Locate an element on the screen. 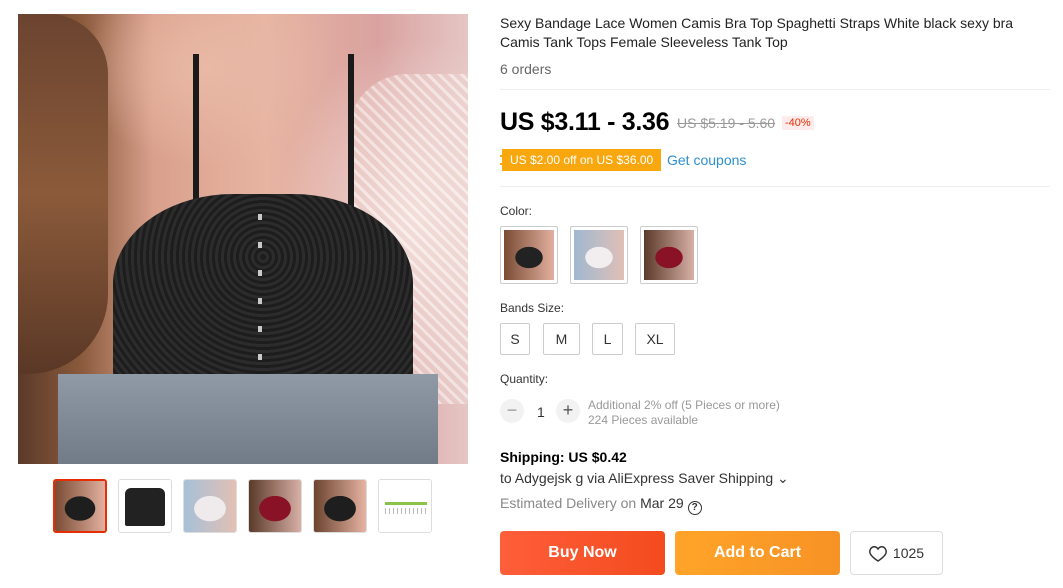 Image resolution: width=1063 pixels, height=588 pixels. size-label: Bands Size: is located at coordinates (532, 308).